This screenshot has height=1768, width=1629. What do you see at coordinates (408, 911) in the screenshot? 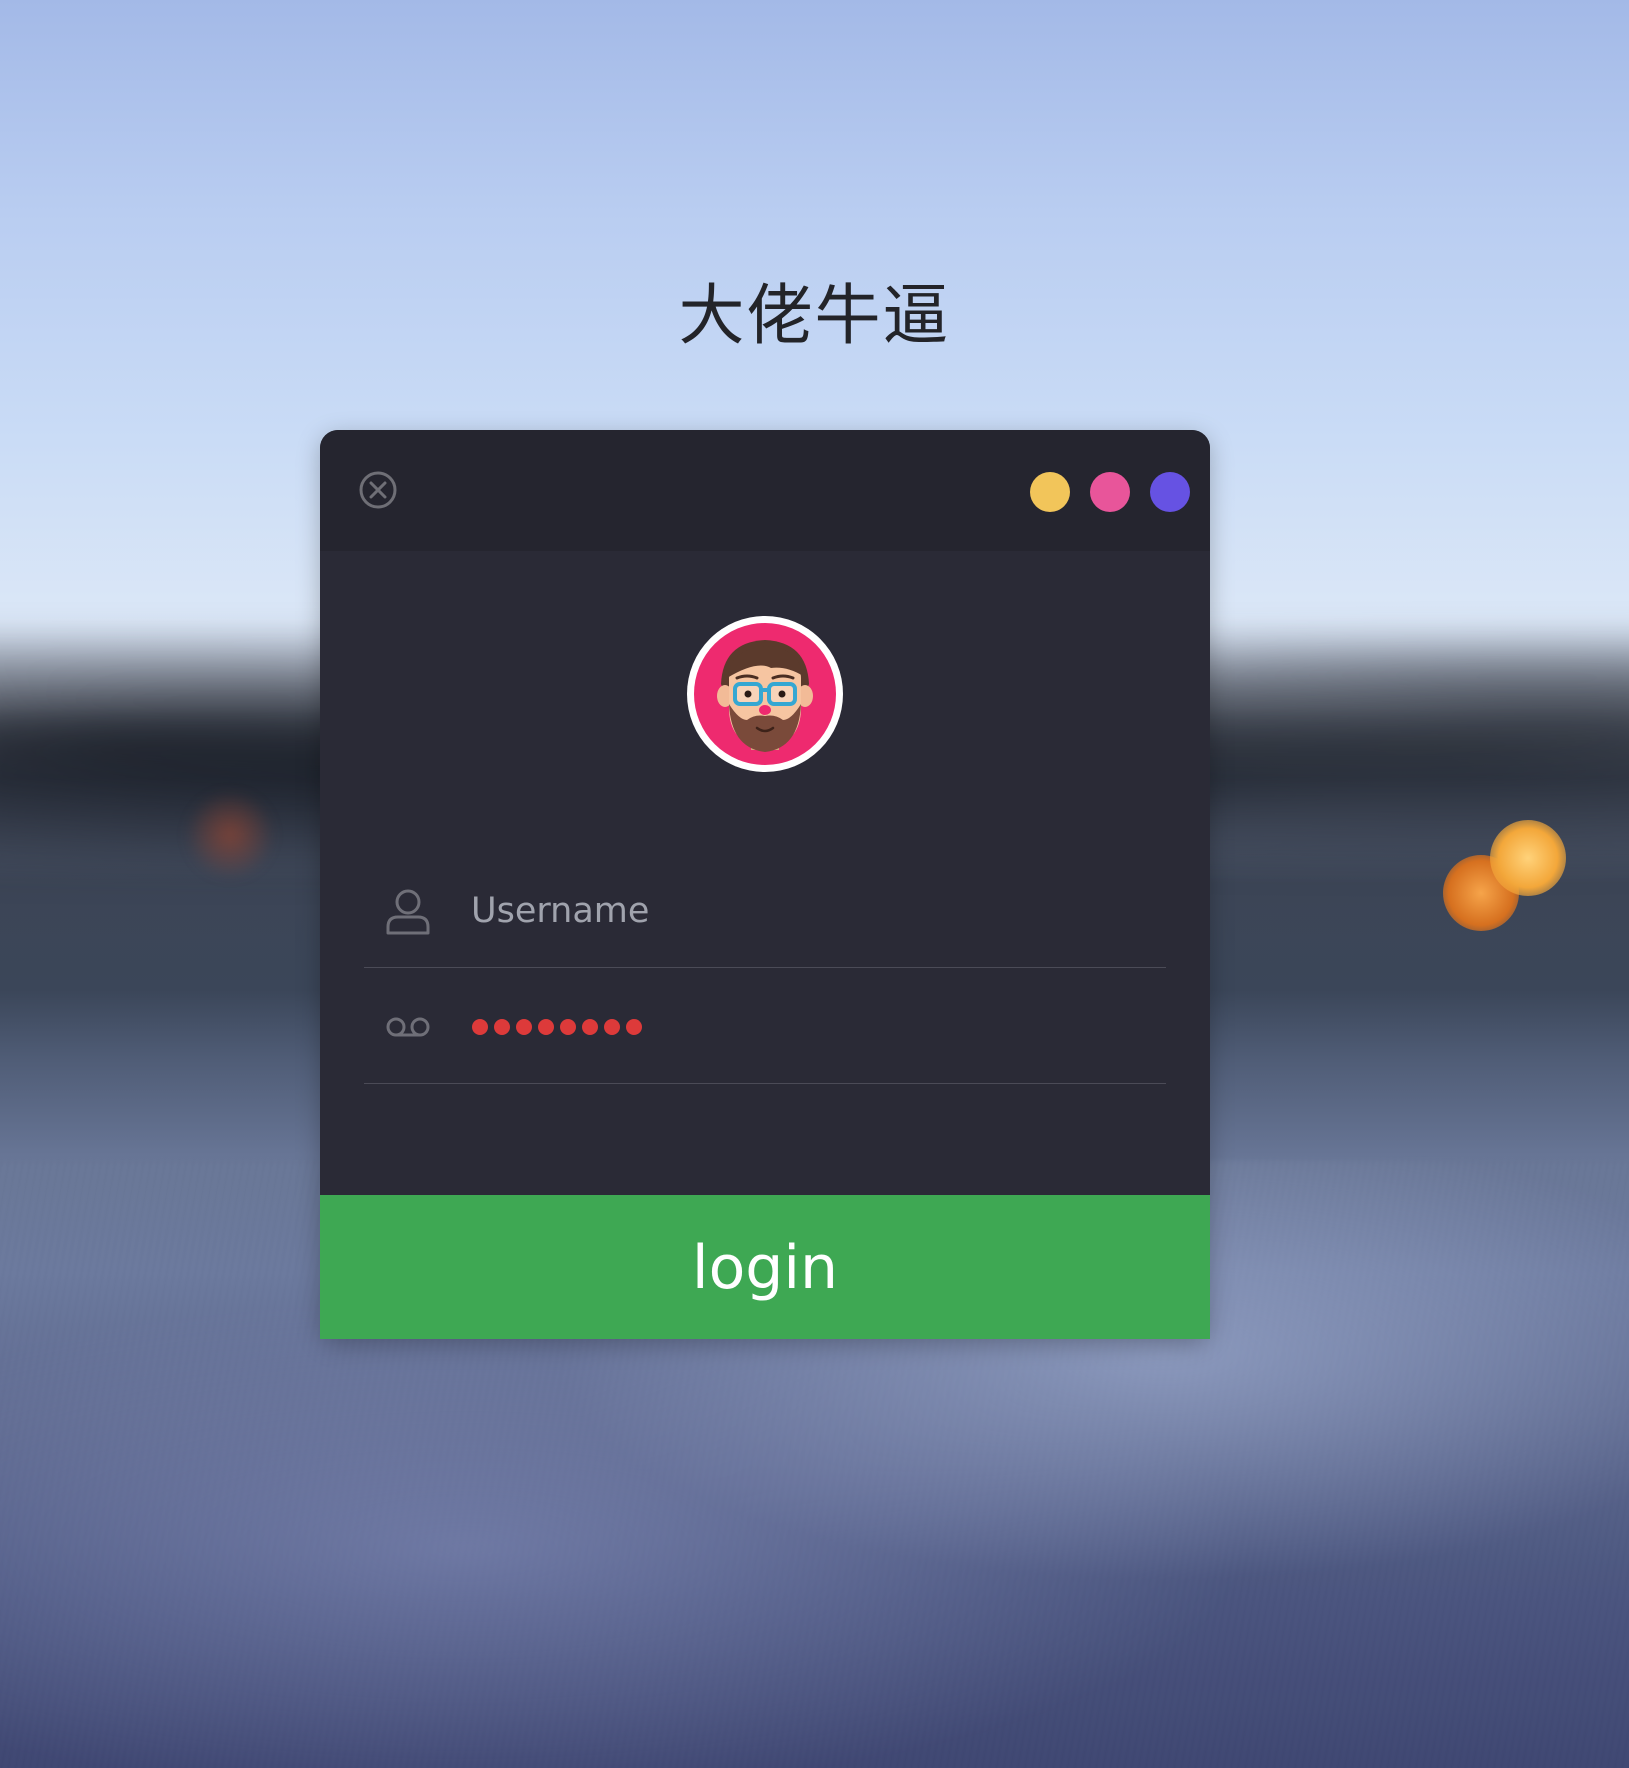
I see `user-icon` at bounding box center [408, 911].